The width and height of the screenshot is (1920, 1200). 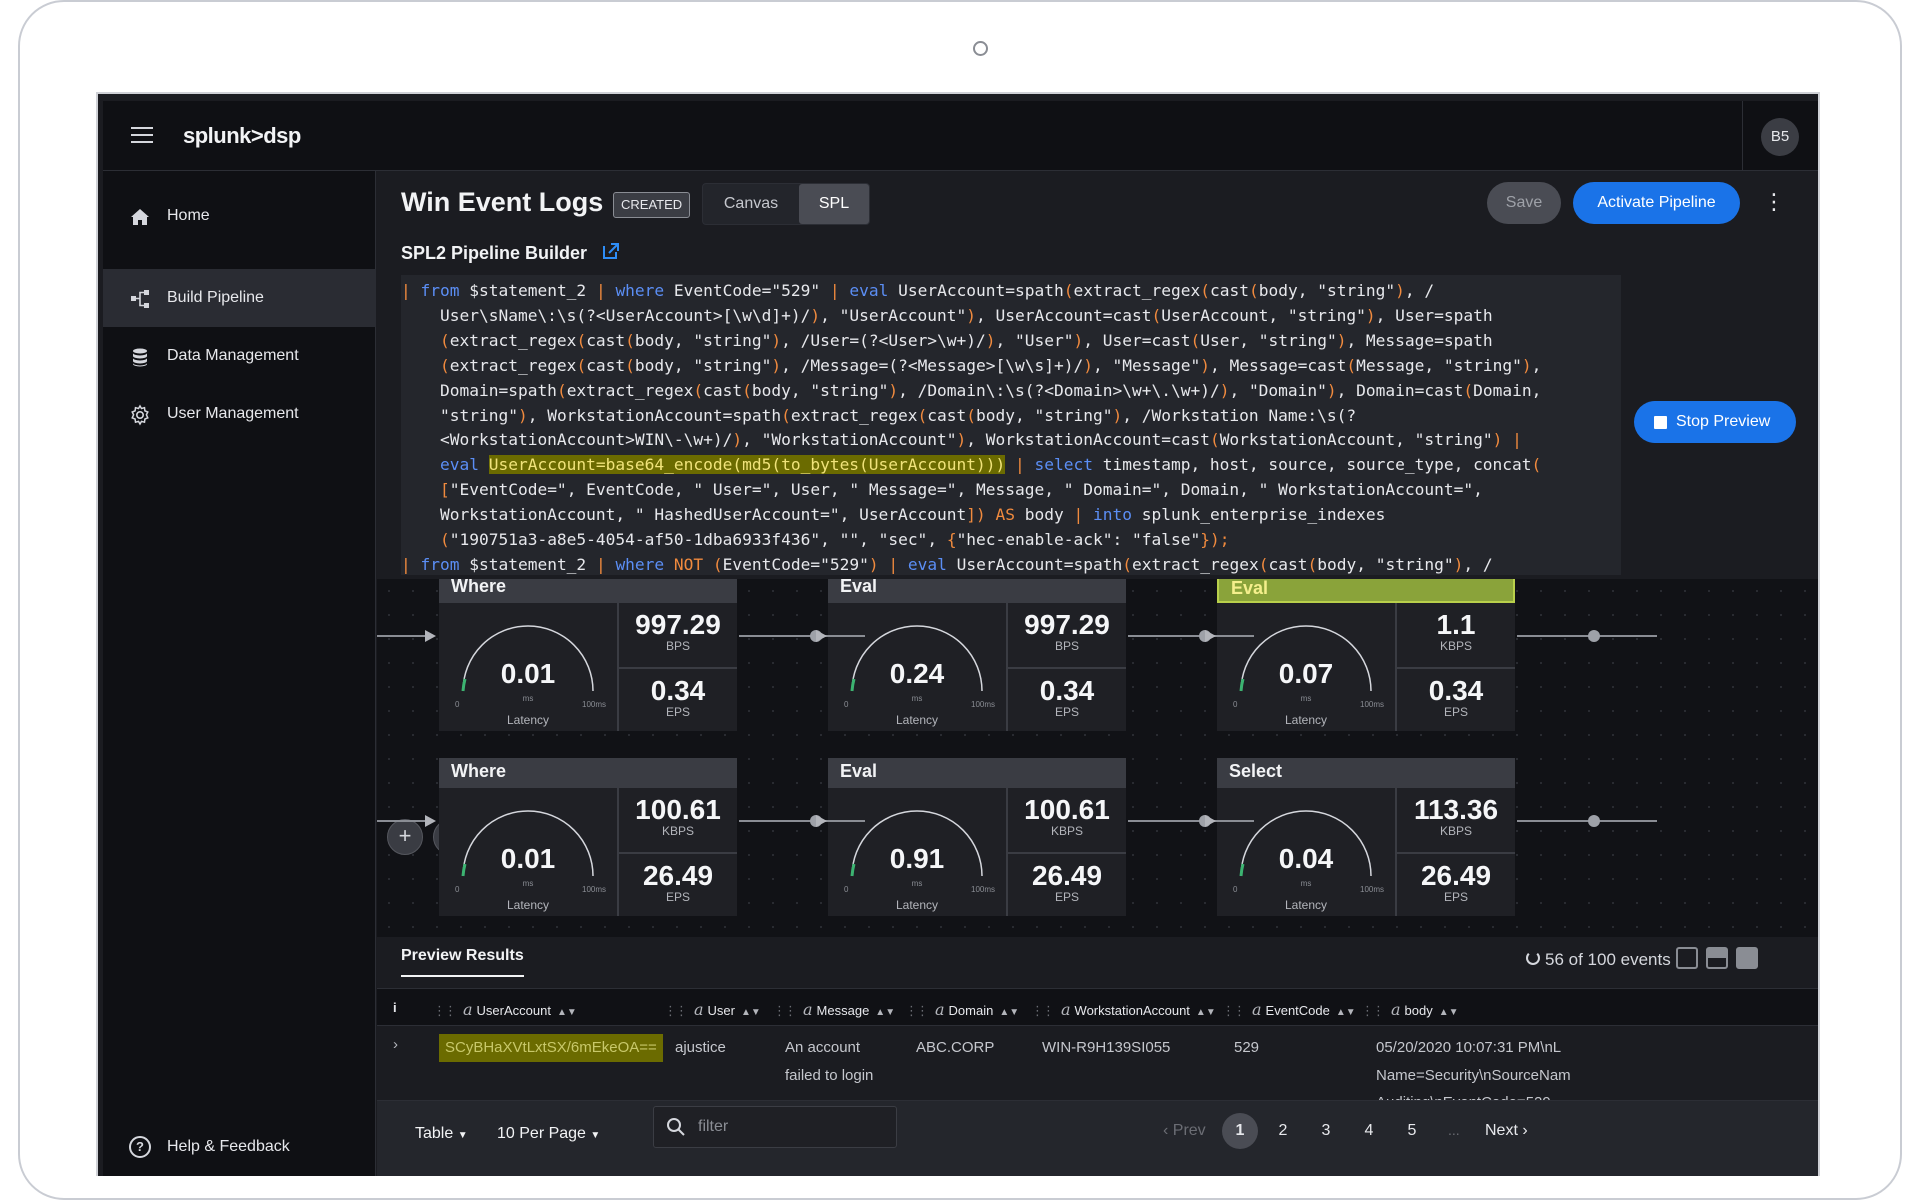 I want to click on cell-workstationaccount: WIN-R9H139SI055, so click(x=1106, y=1047).